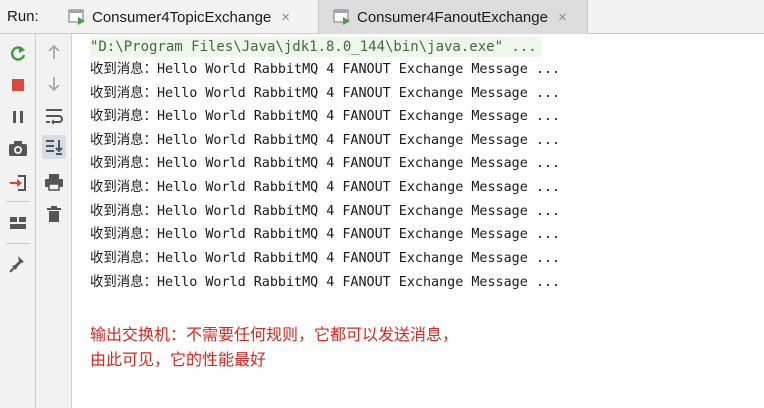  Describe the element at coordinates (18, 85) in the screenshot. I see `stop-icon` at that location.